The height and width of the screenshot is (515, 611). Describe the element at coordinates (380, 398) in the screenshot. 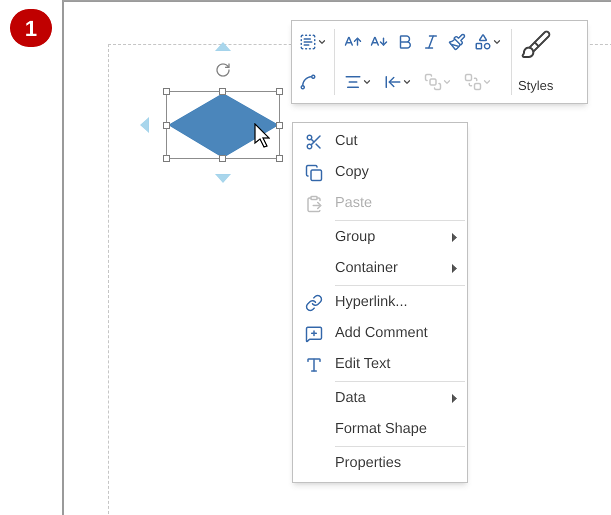

I see `menu-item: Data` at that location.